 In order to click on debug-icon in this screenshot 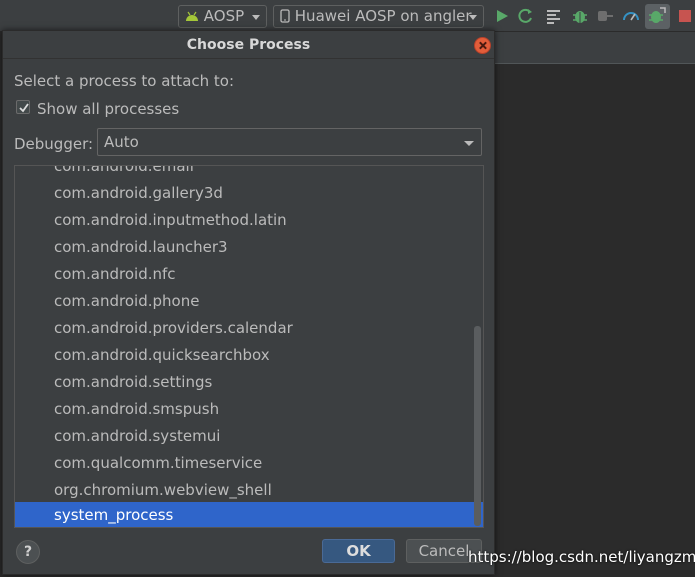, I will do `click(580, 16)`.